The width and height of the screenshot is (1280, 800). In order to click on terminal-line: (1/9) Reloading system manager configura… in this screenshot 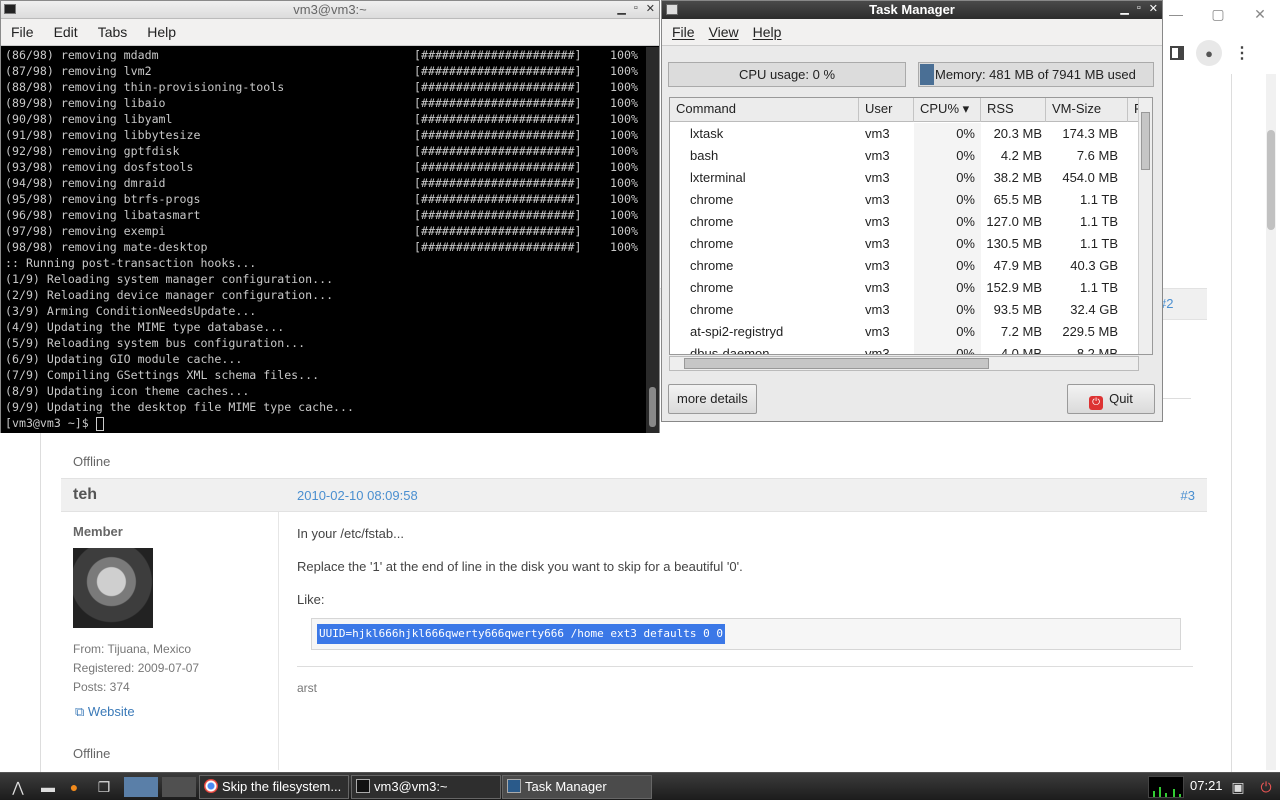, I will do `click(169, 279)`.